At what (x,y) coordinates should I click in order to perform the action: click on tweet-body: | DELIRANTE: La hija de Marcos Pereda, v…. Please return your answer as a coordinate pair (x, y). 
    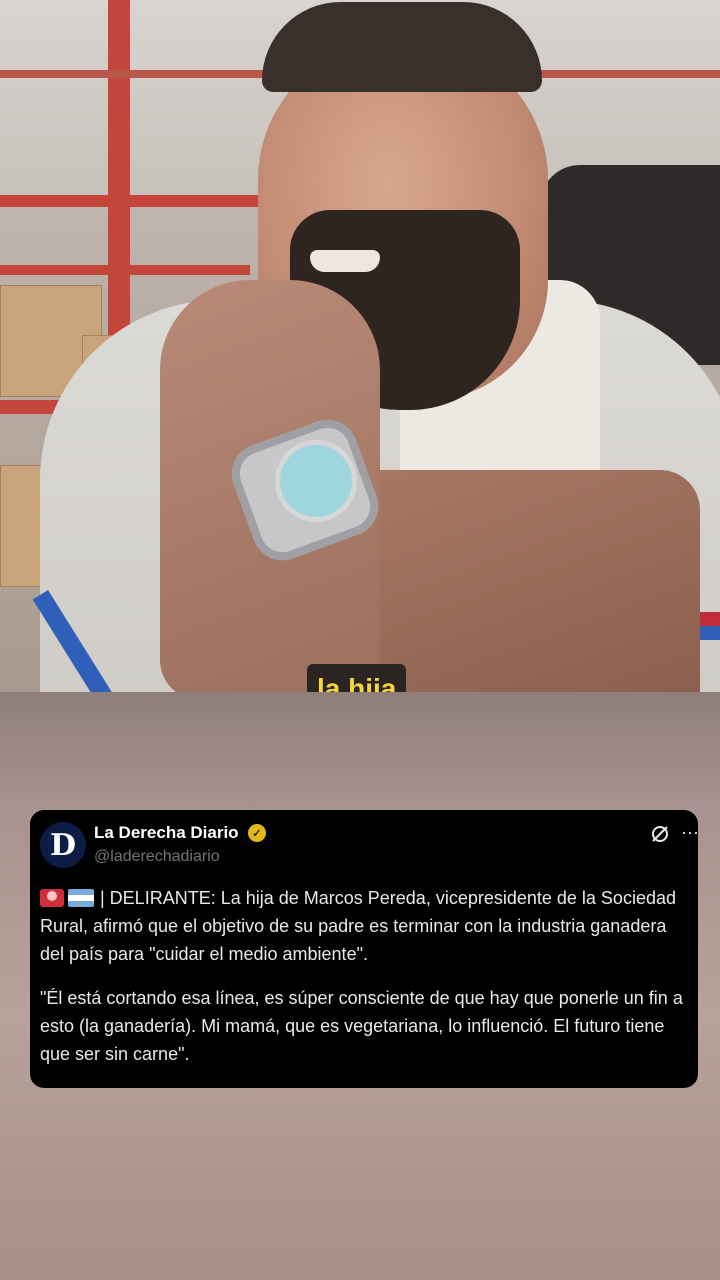
    Looking at the image, I should click on (366, 976).